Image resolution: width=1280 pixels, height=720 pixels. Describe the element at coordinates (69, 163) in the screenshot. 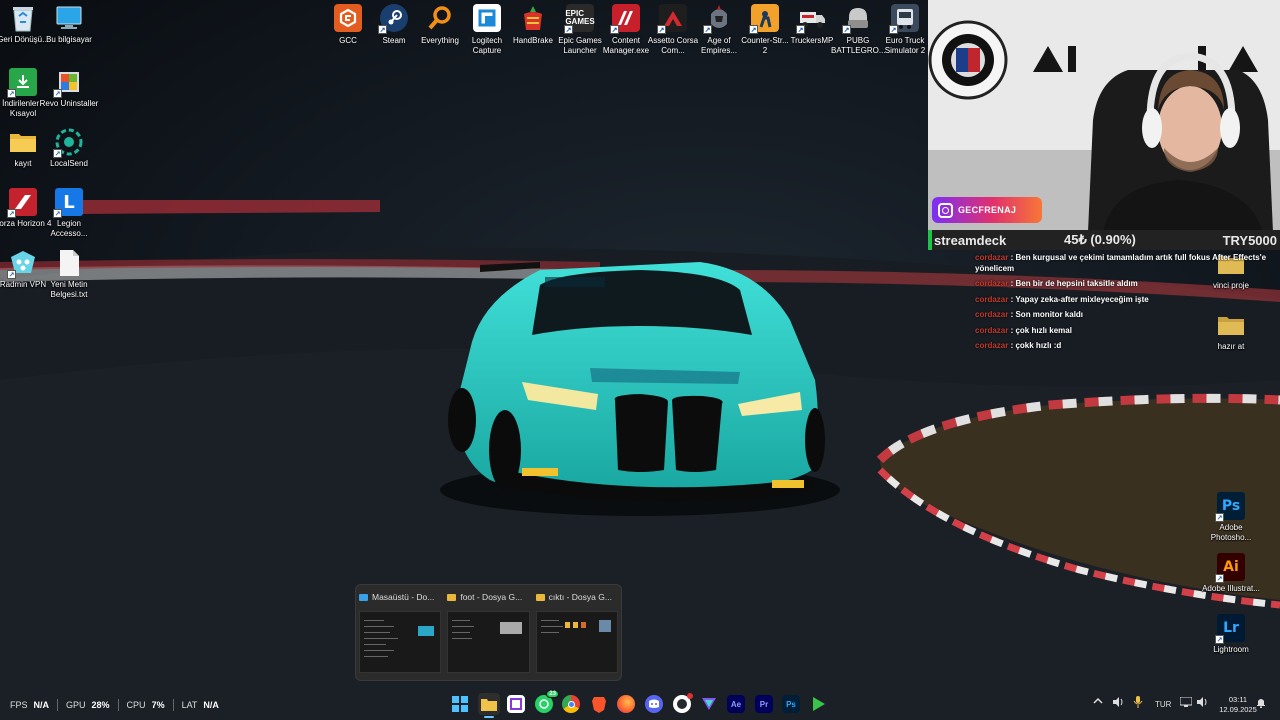

I see `desktop-icon-label: LocalSend` at that location.